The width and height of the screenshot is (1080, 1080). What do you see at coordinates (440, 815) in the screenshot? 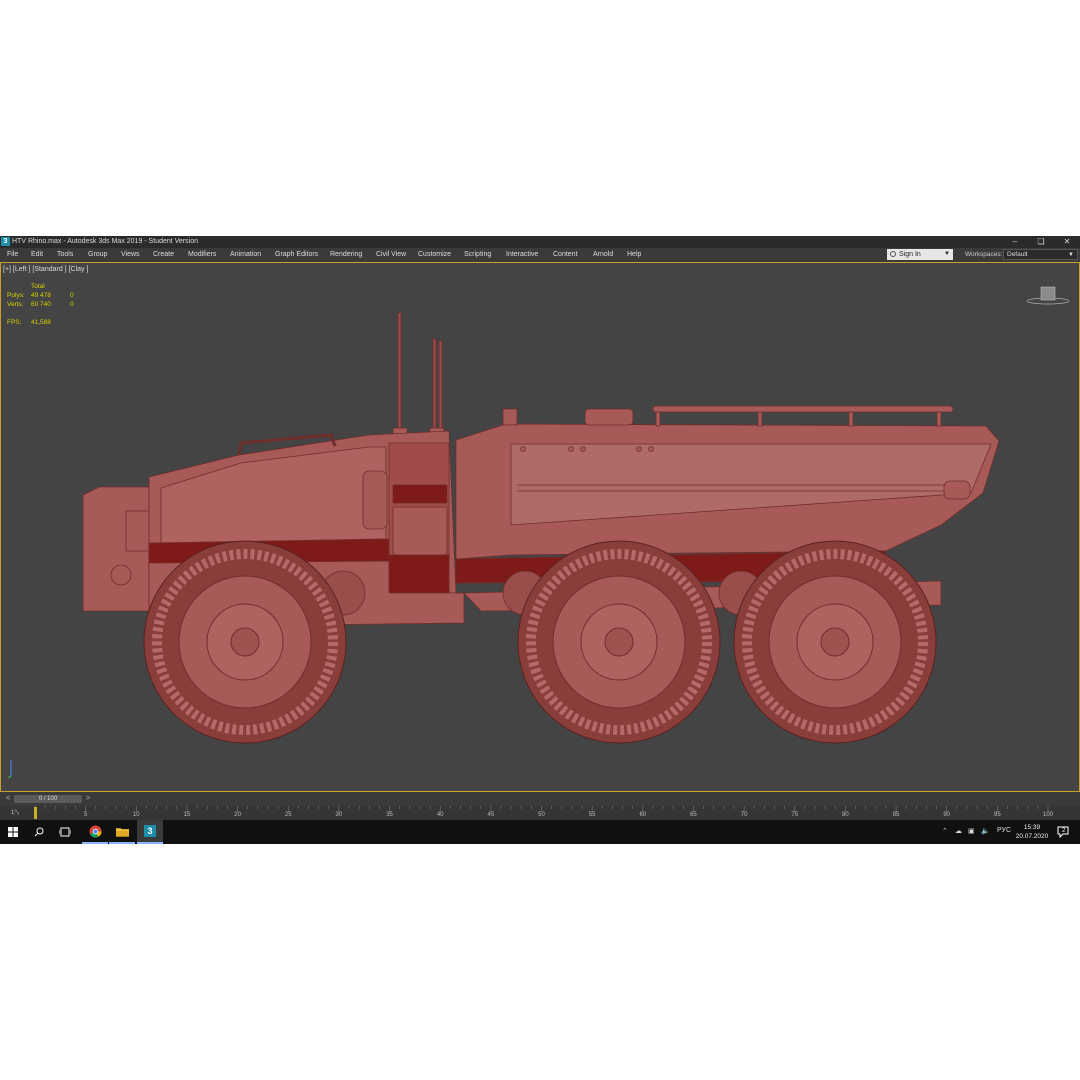
I see `track-tick-label: 40` at bounding box center [440, 815].